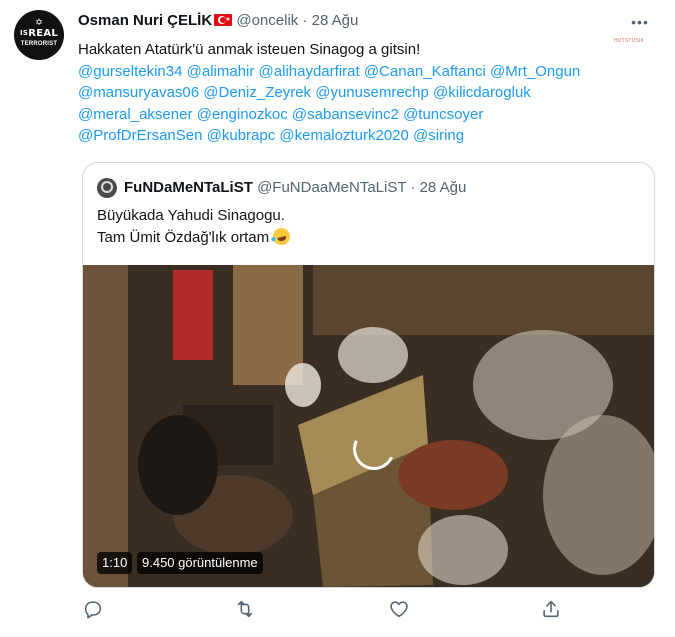  What do you see at coordinates (138, 92) in the screenshot?
I see `mention-link: @mansuryavas06` at bounding box center [138, 92].